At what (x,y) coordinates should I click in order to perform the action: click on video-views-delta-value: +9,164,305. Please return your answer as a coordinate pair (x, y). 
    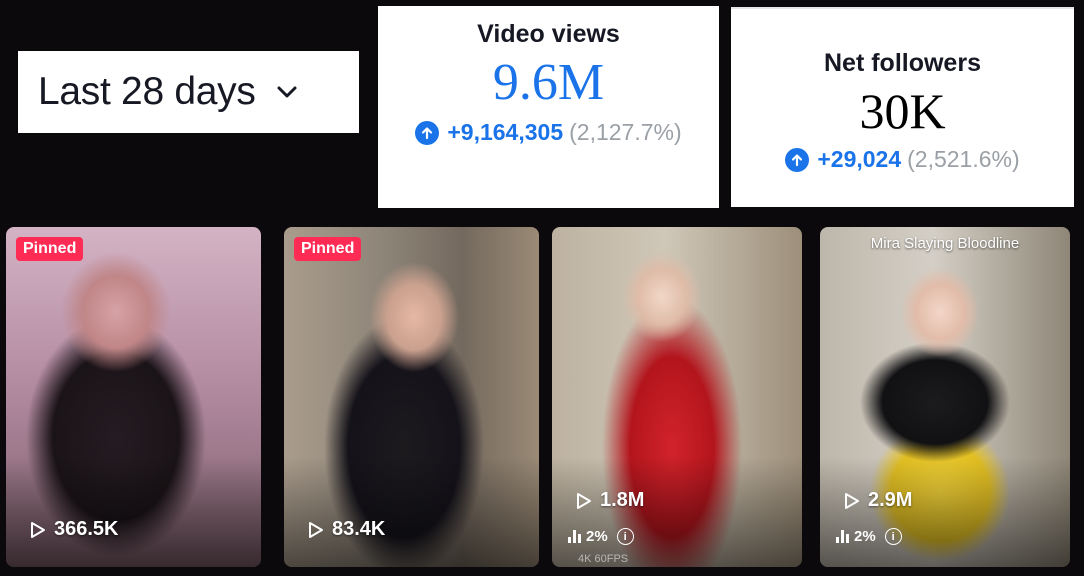
    Looking at the image, I should click on (505, 132).